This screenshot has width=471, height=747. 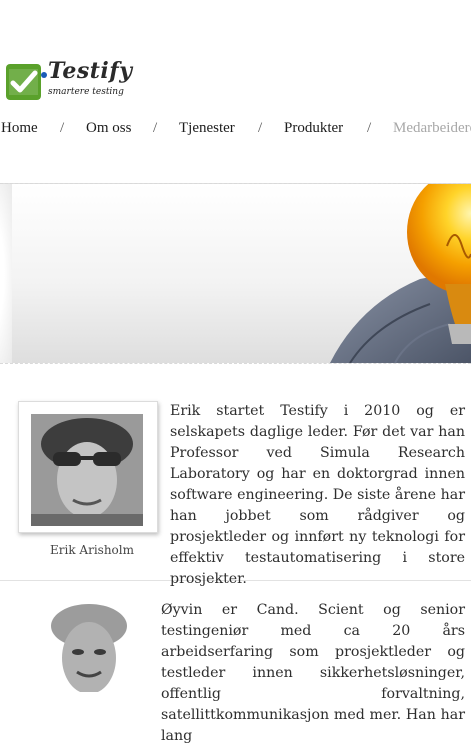 What do you see at coordinates (23, 82) in the screenshot?
I see `checkmark-icon` at bounding box center [23, 82].